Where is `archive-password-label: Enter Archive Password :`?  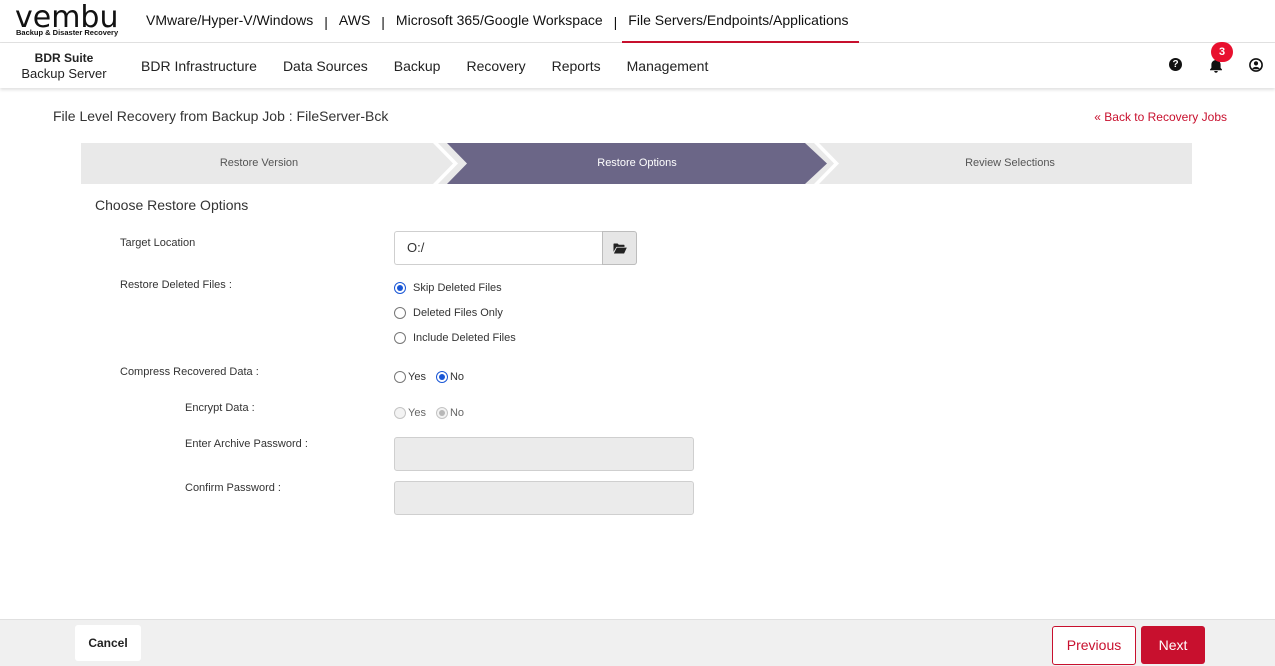
archive-password-label: Enter Archive Password : is located at coordinates (246, 444).